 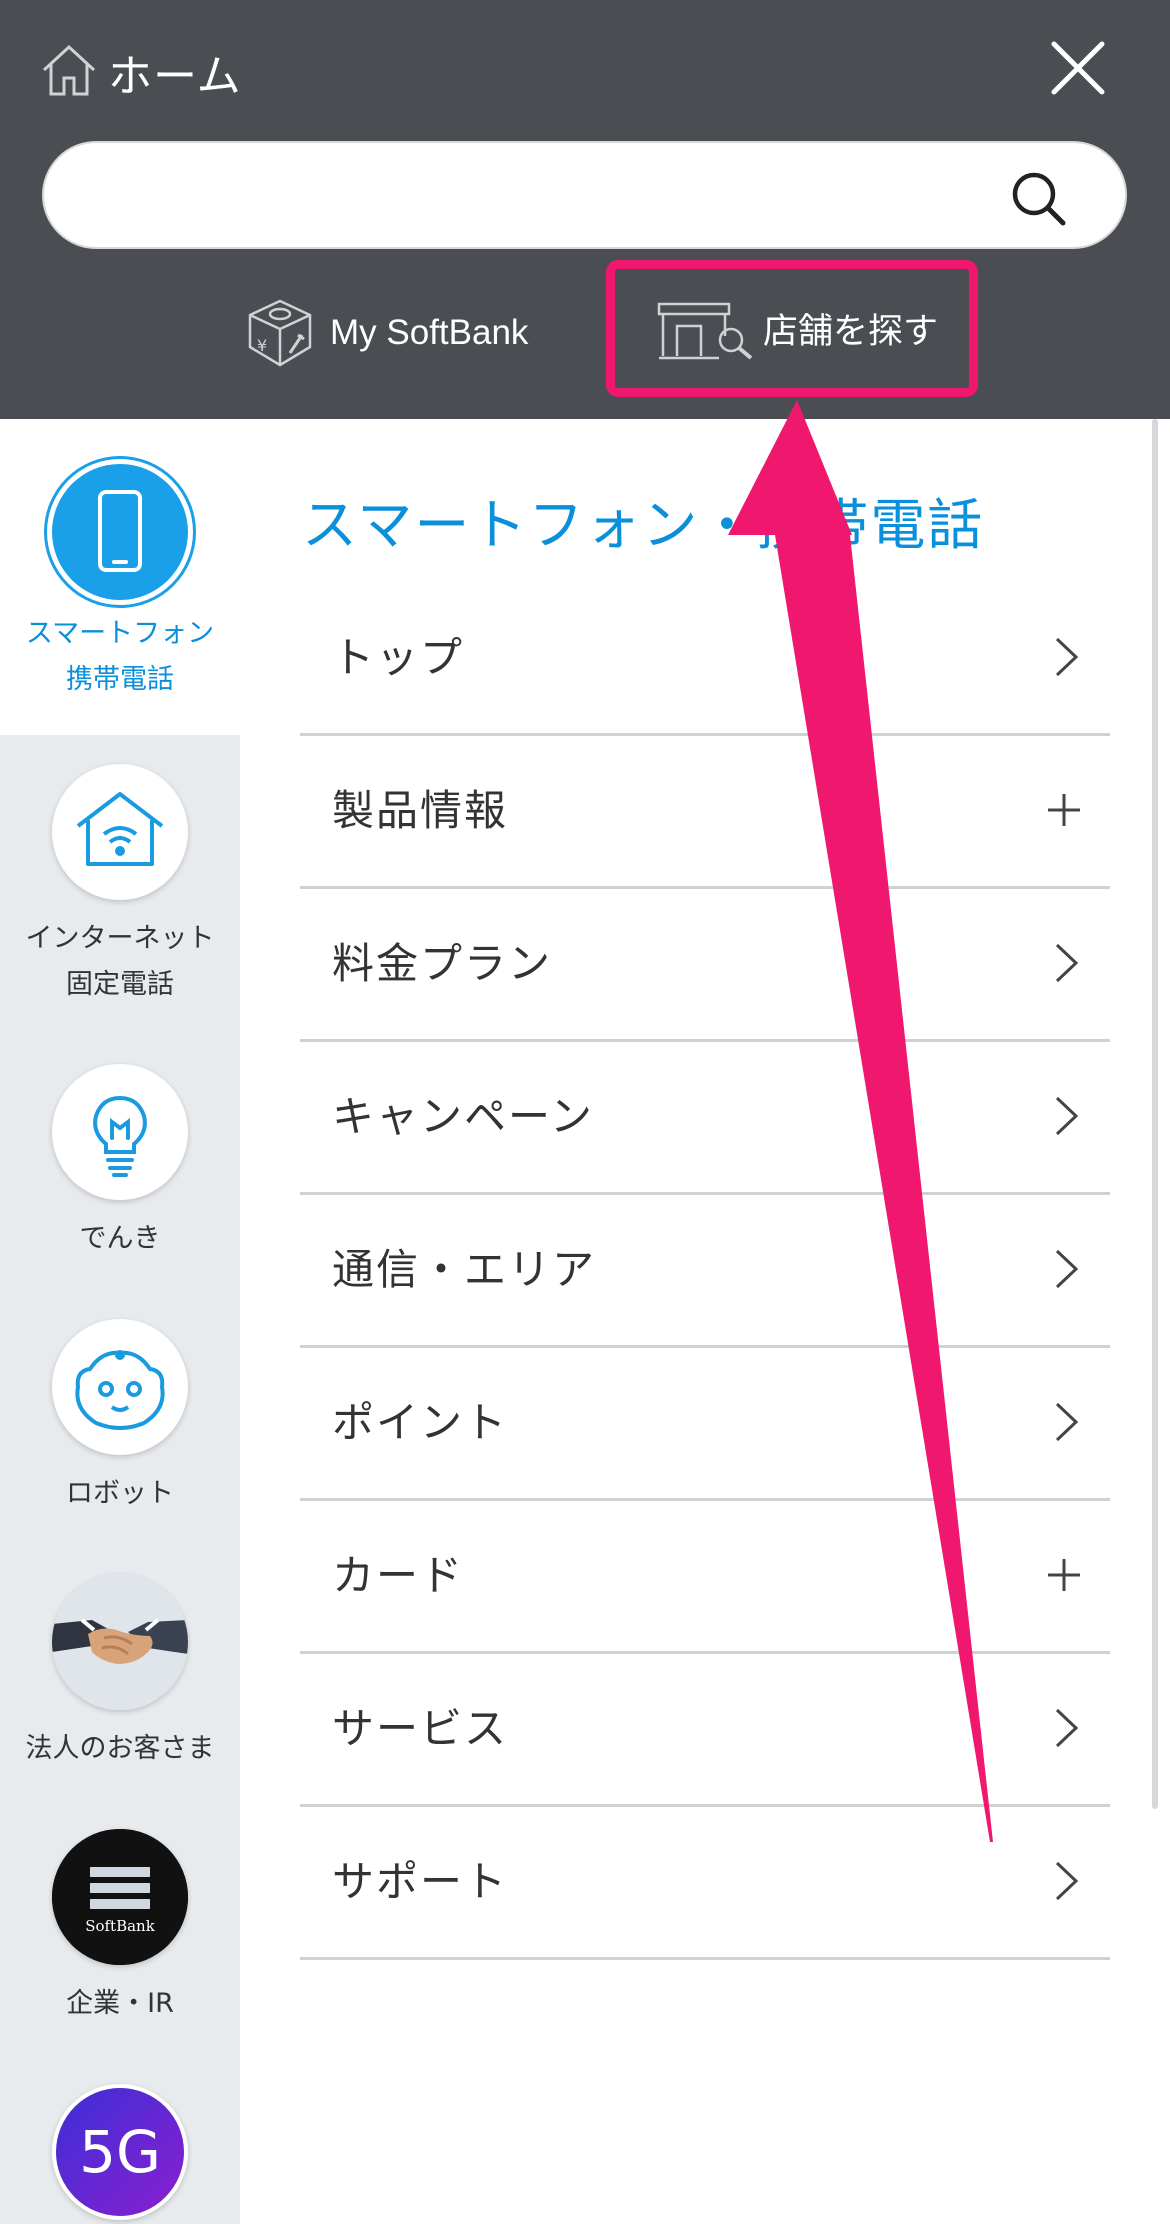 I want to click on rail-label-denki: でんき, so click(x=120, y=1238).